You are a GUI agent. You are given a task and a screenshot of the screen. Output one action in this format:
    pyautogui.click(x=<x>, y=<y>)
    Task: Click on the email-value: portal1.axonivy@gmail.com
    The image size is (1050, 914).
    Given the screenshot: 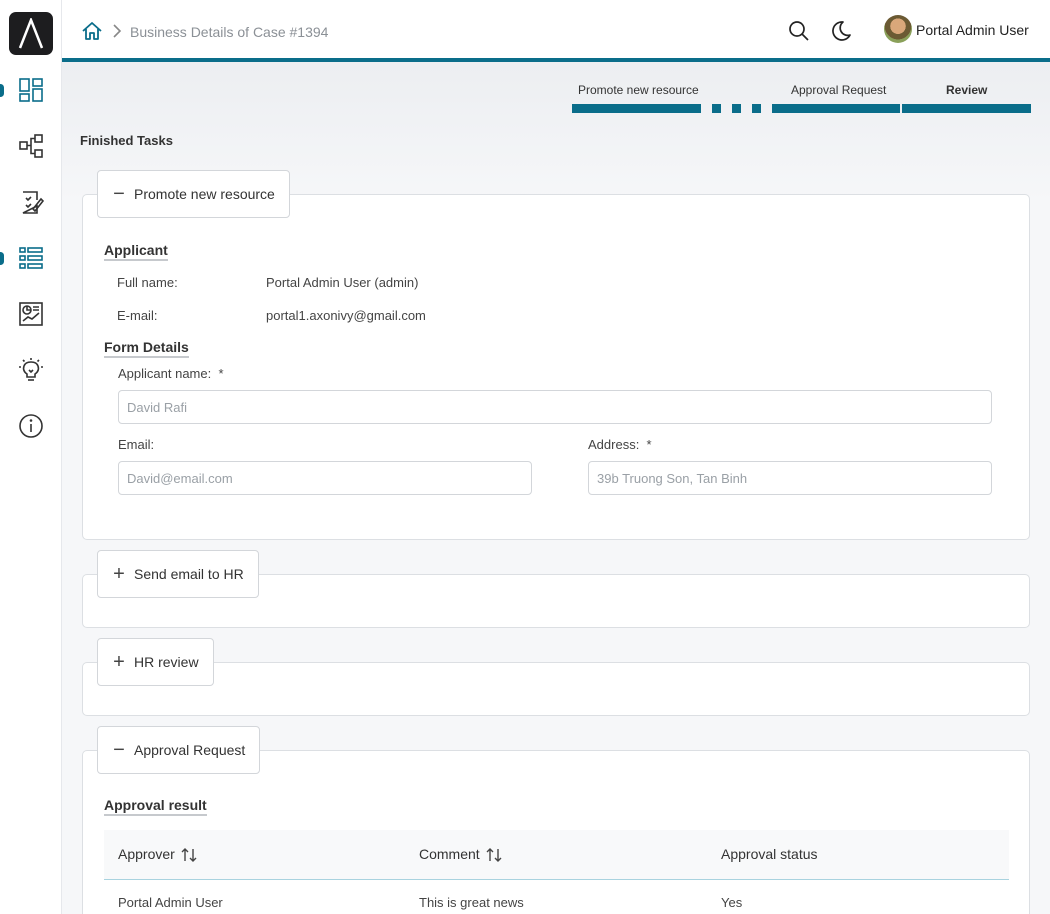 What is the action you would take?
    pyautogui.click(x=346, y=315)
    